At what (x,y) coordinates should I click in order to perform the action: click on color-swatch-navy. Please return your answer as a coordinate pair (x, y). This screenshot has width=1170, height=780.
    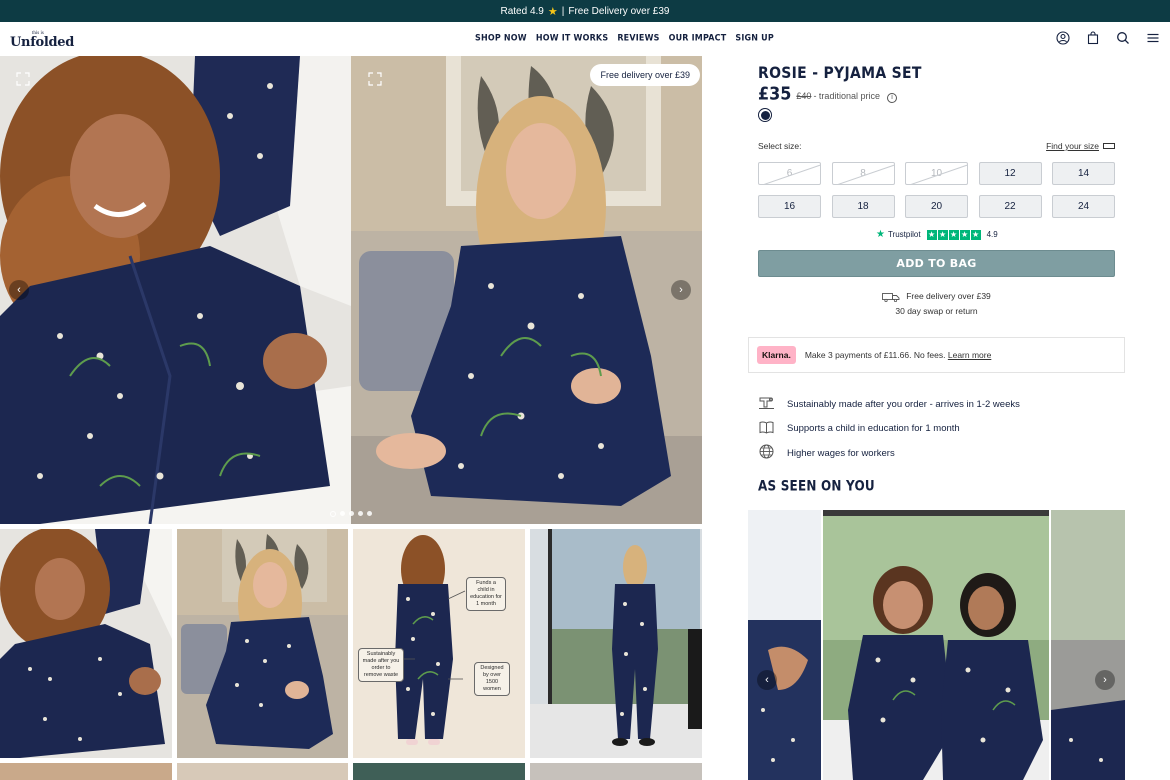
    Looking at the image, I should click on (765, 115).